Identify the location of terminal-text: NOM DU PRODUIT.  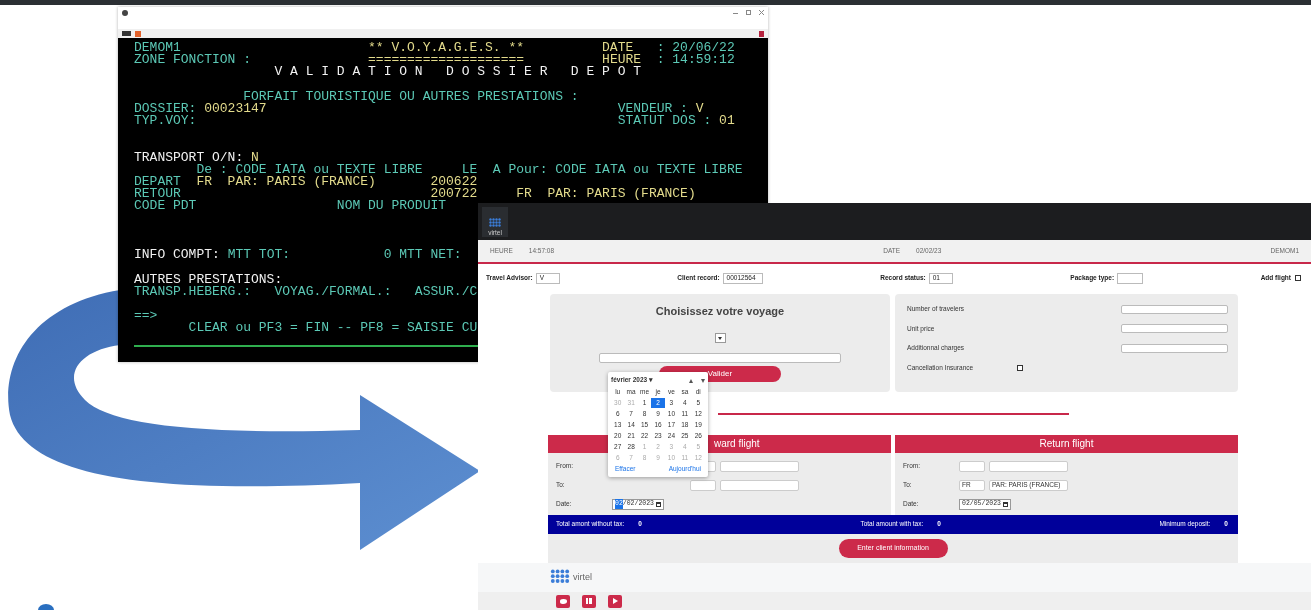
(391, 206).